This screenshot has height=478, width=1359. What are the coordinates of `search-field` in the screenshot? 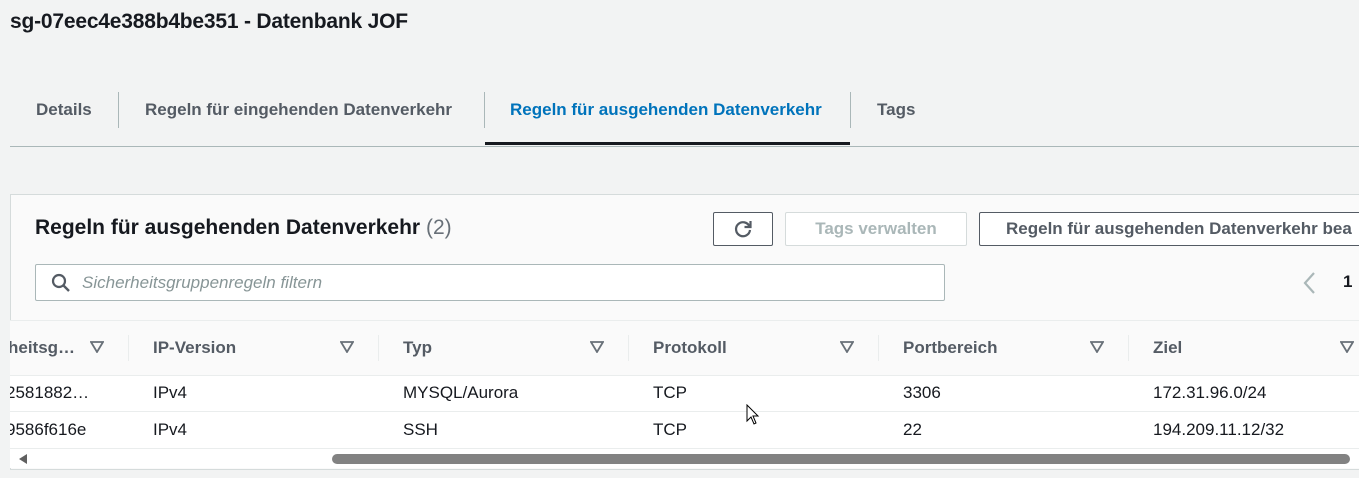 It's located at (490, 282).